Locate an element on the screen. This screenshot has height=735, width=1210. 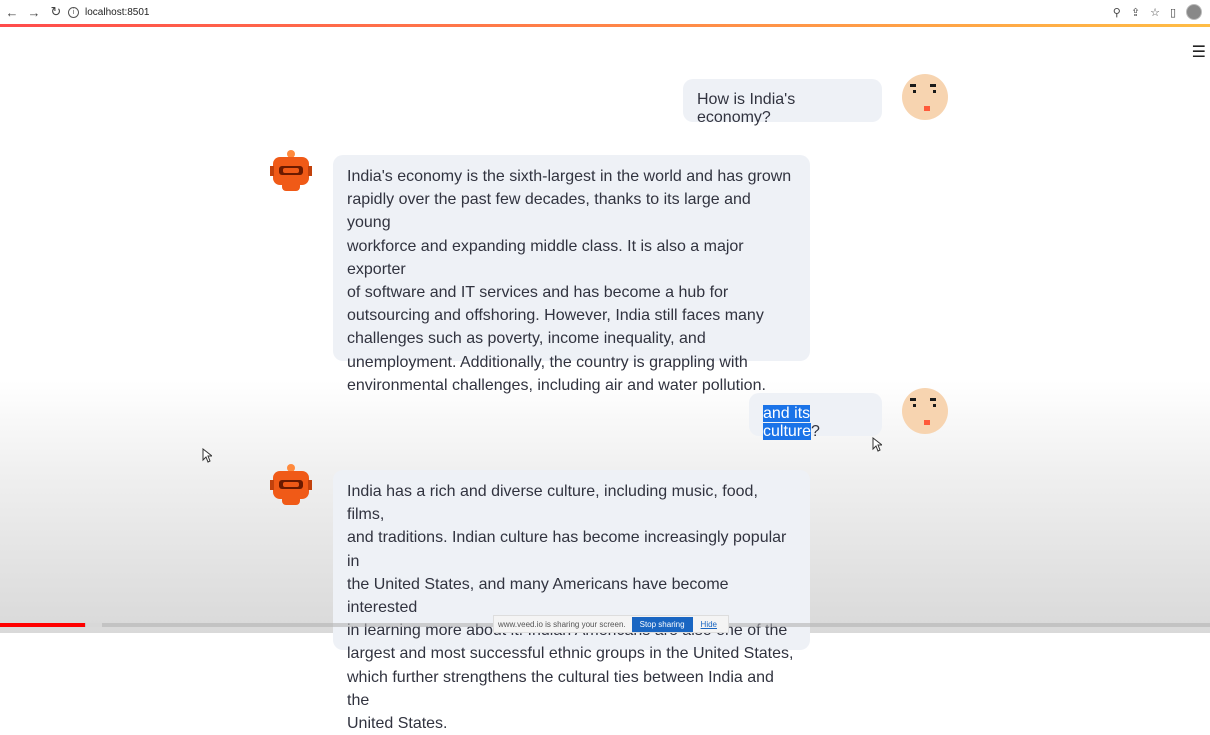
selected-text: and its culture is located at coordinates (787, 422).